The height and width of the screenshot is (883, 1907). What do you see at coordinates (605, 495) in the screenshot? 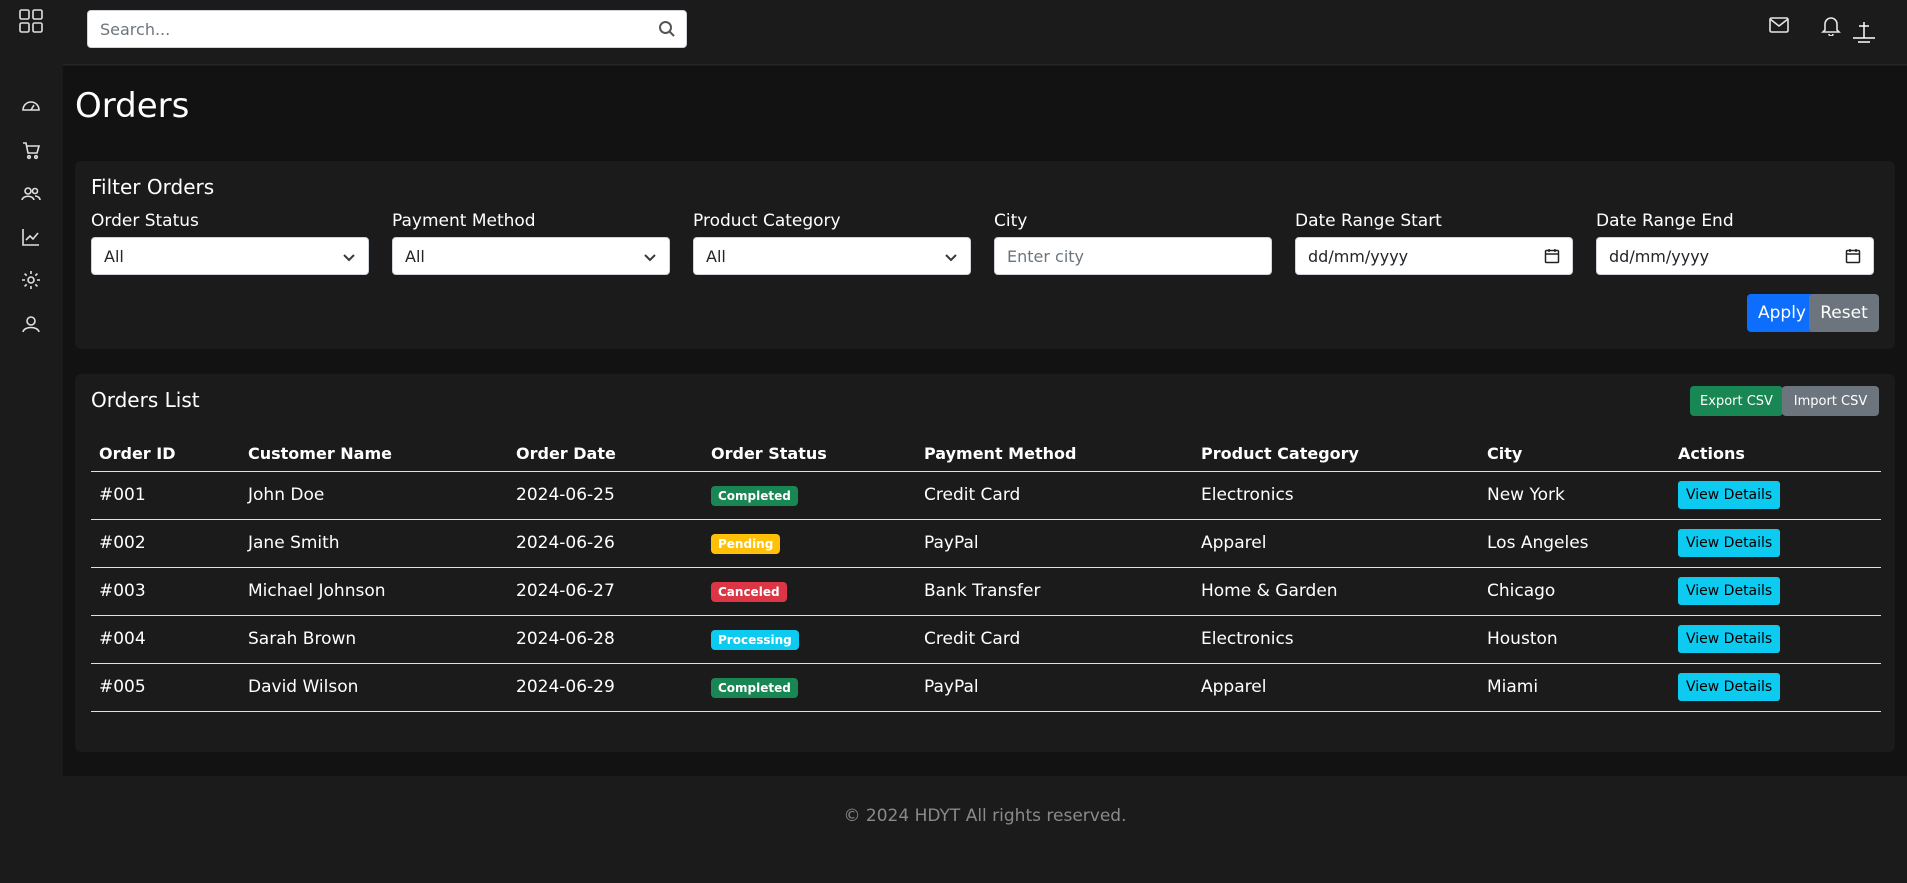
I see `order-date: 2024-06-25` at bounding box center [605, 495].